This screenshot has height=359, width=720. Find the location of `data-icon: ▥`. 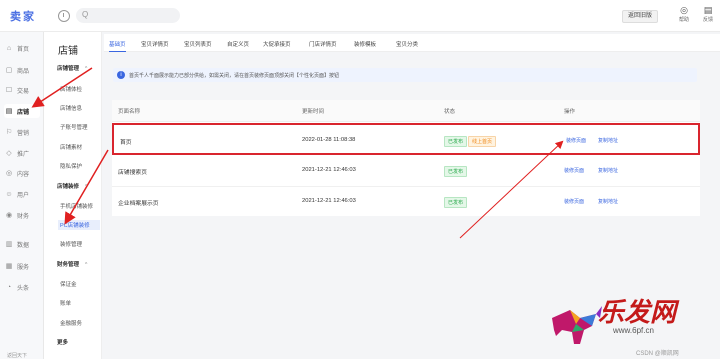

data-icon: ▥ is located at coordinates (9, 244).